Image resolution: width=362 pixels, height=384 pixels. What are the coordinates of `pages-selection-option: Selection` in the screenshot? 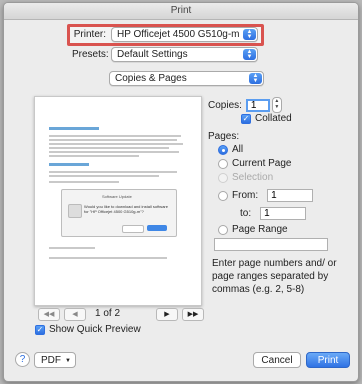 It's located at (245, 177).